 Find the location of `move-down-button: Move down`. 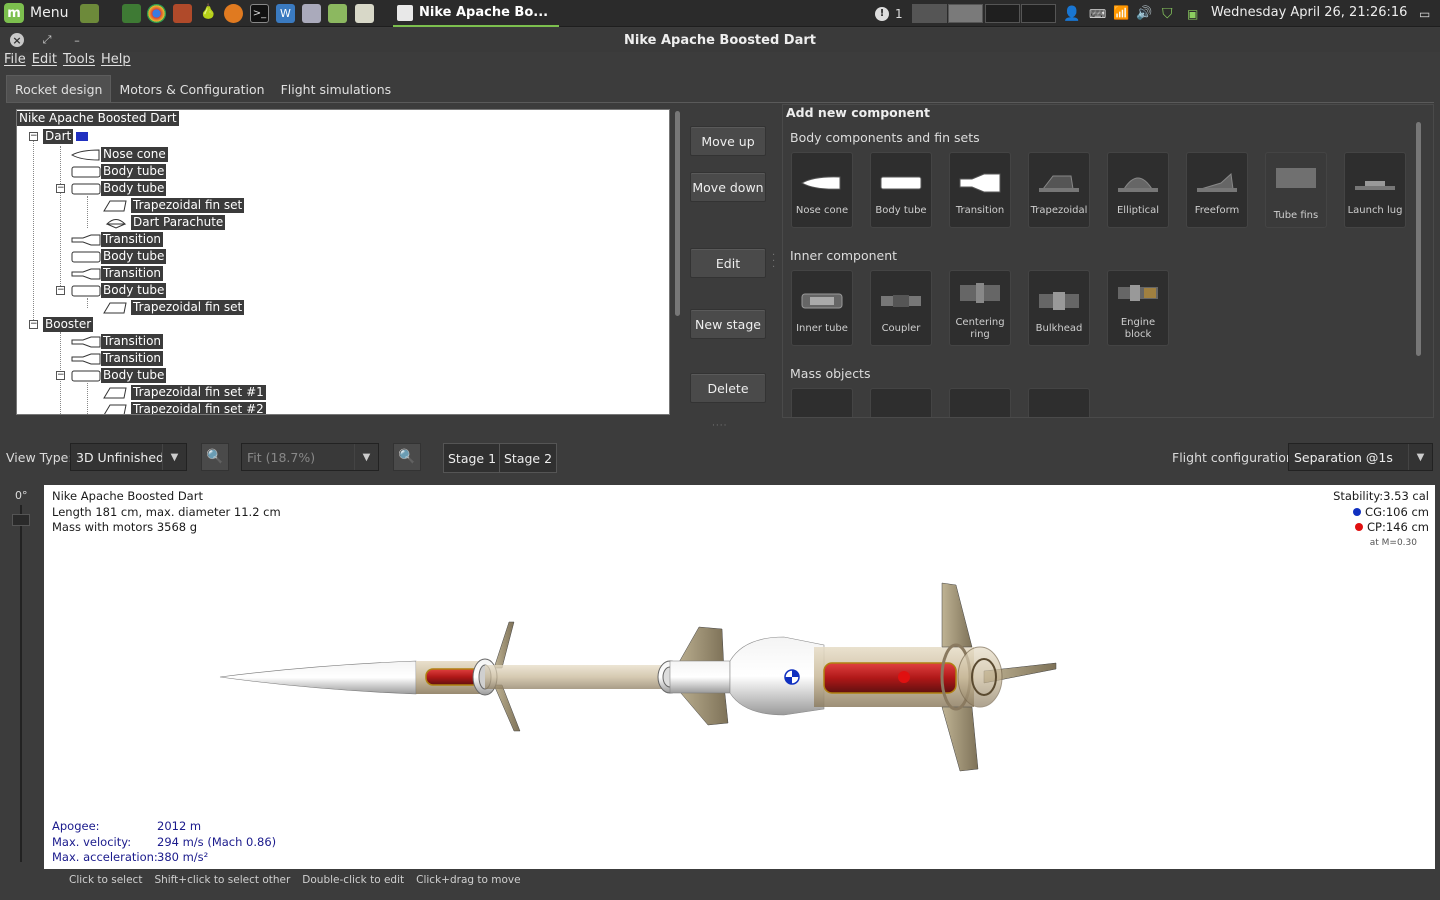

move-down-button: Move down is located at coordinates (728, 187).